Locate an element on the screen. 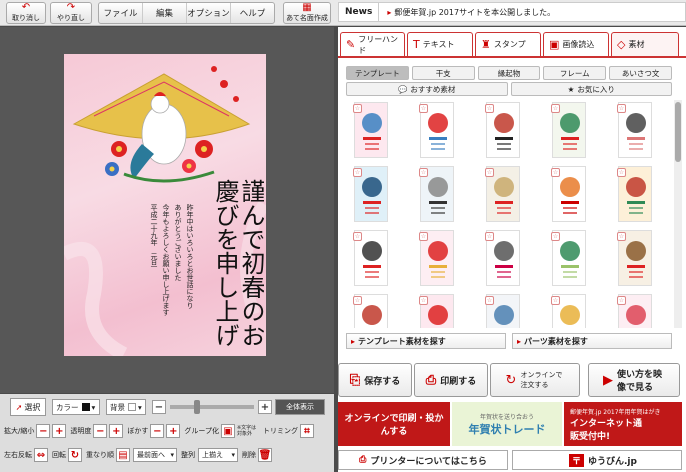 The width and height of the screenshot is (686, 472). undo-button: ↶ 取り消し is located at coordinates (26, 13).